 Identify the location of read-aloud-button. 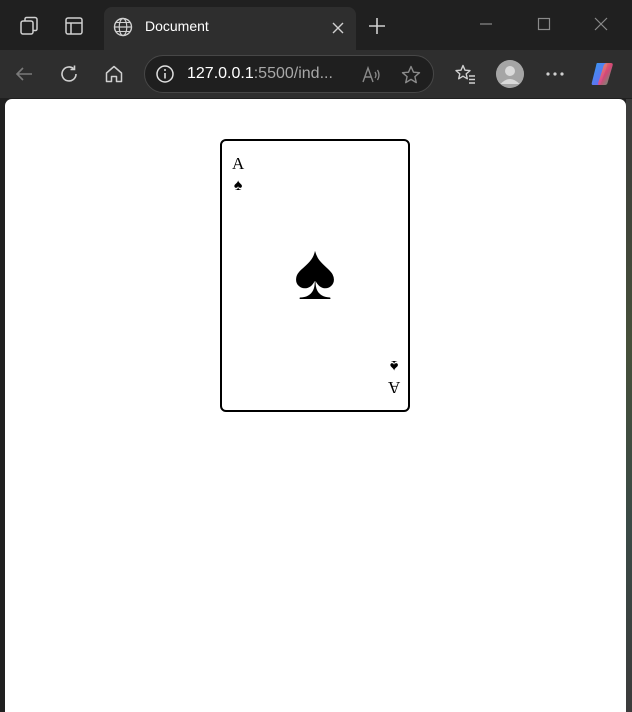
(371, 75).